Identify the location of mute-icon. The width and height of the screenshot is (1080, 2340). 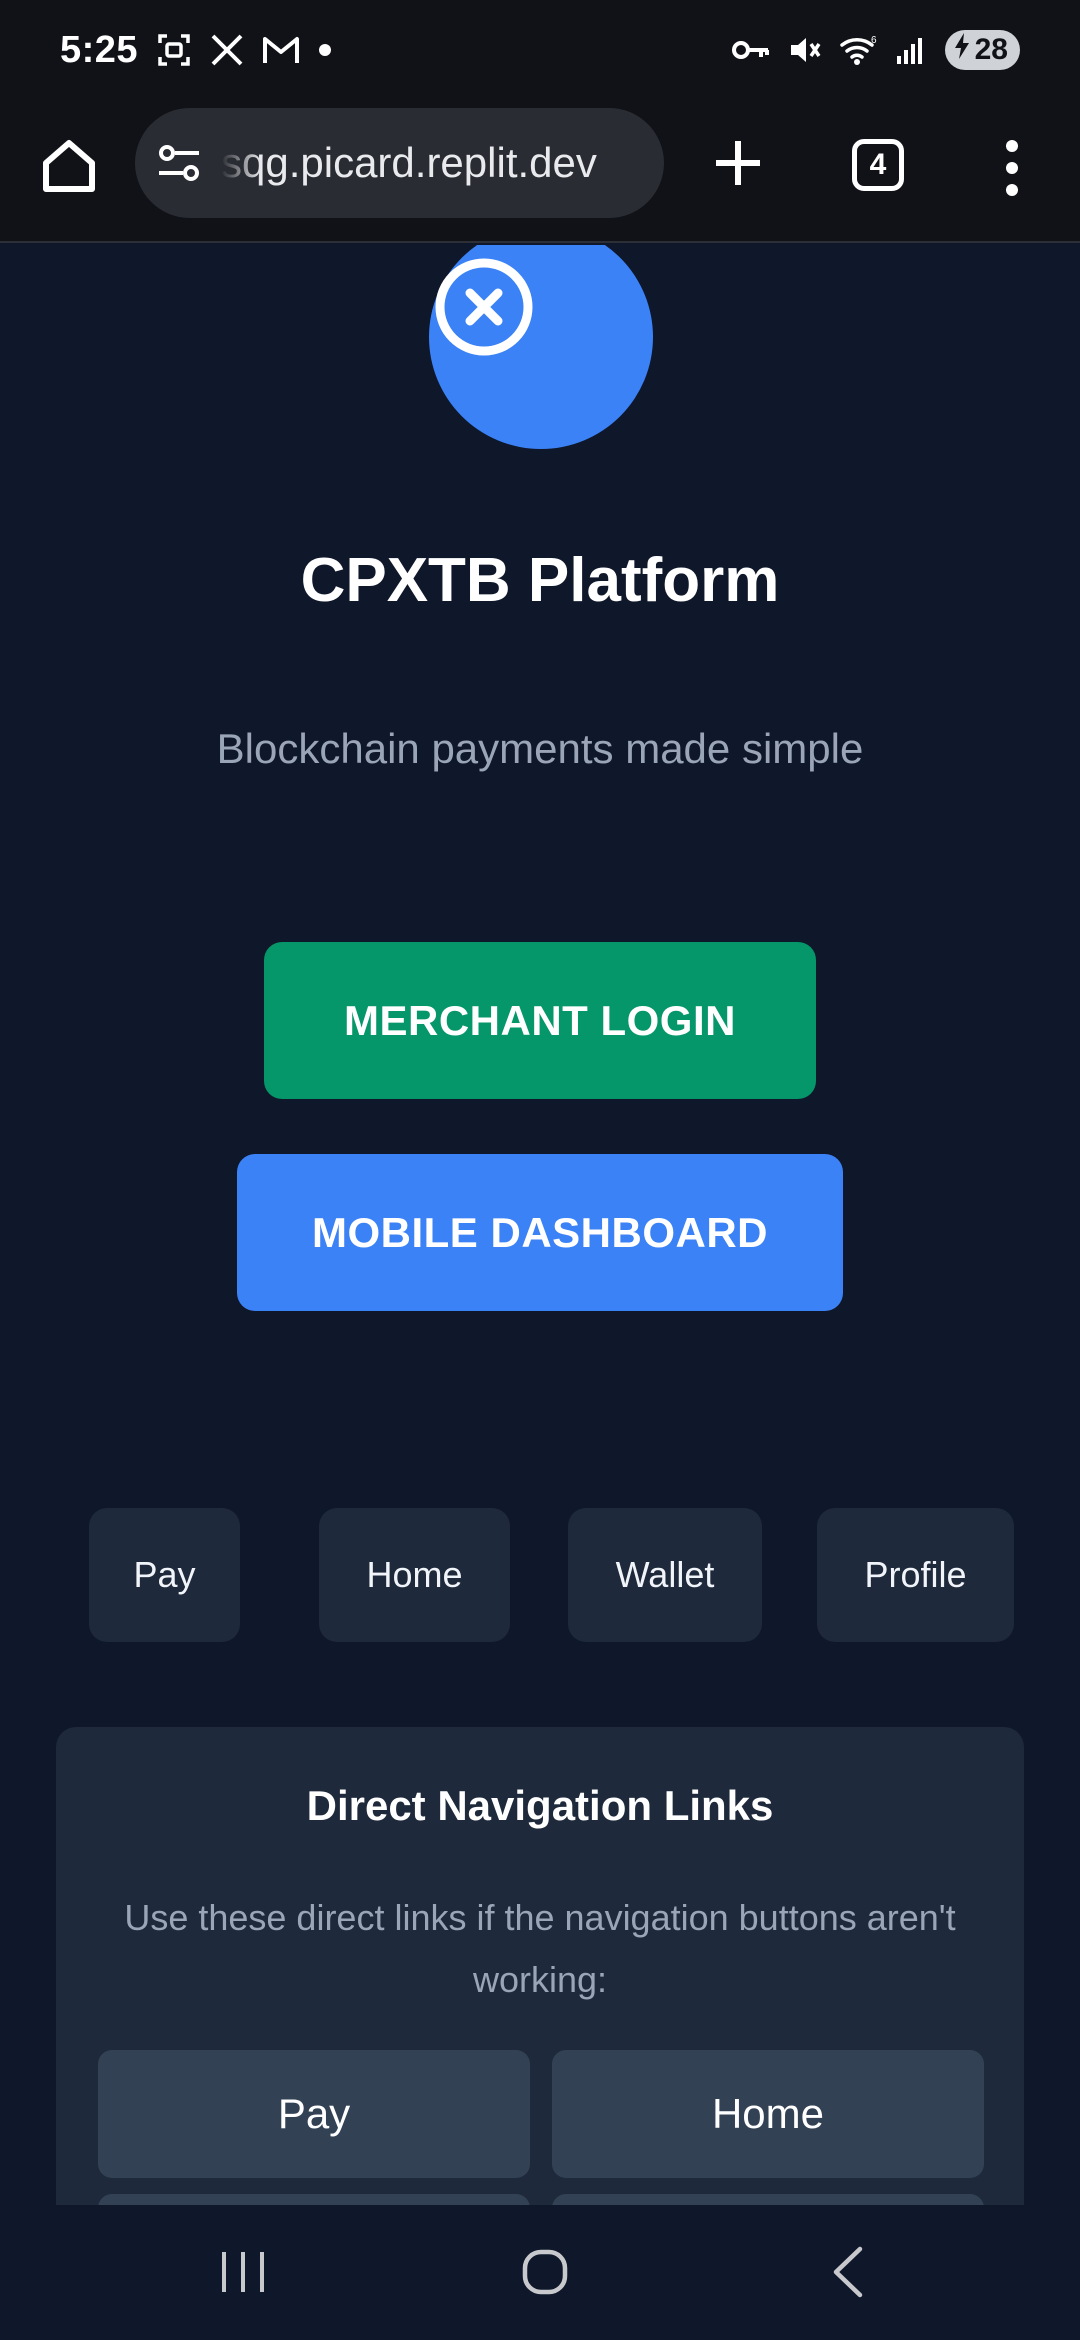
(805, 50).